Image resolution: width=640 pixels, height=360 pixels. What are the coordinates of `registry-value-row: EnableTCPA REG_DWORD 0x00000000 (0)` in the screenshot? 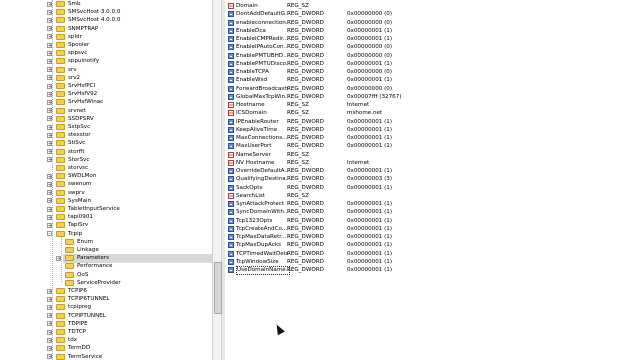 It's located at (355, 72).